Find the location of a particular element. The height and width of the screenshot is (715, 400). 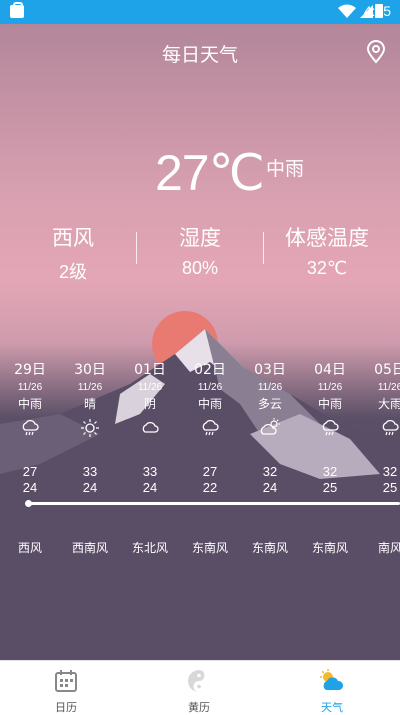

sun-icon is located at coordinates (90, 429).